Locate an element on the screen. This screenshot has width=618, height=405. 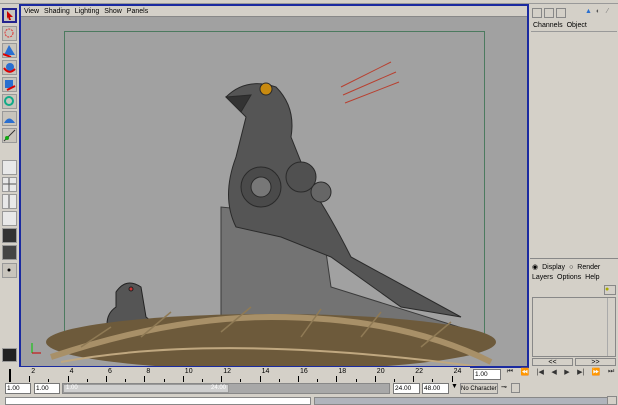
pin-icon: ⁄ is located at coordinates (611, 13).